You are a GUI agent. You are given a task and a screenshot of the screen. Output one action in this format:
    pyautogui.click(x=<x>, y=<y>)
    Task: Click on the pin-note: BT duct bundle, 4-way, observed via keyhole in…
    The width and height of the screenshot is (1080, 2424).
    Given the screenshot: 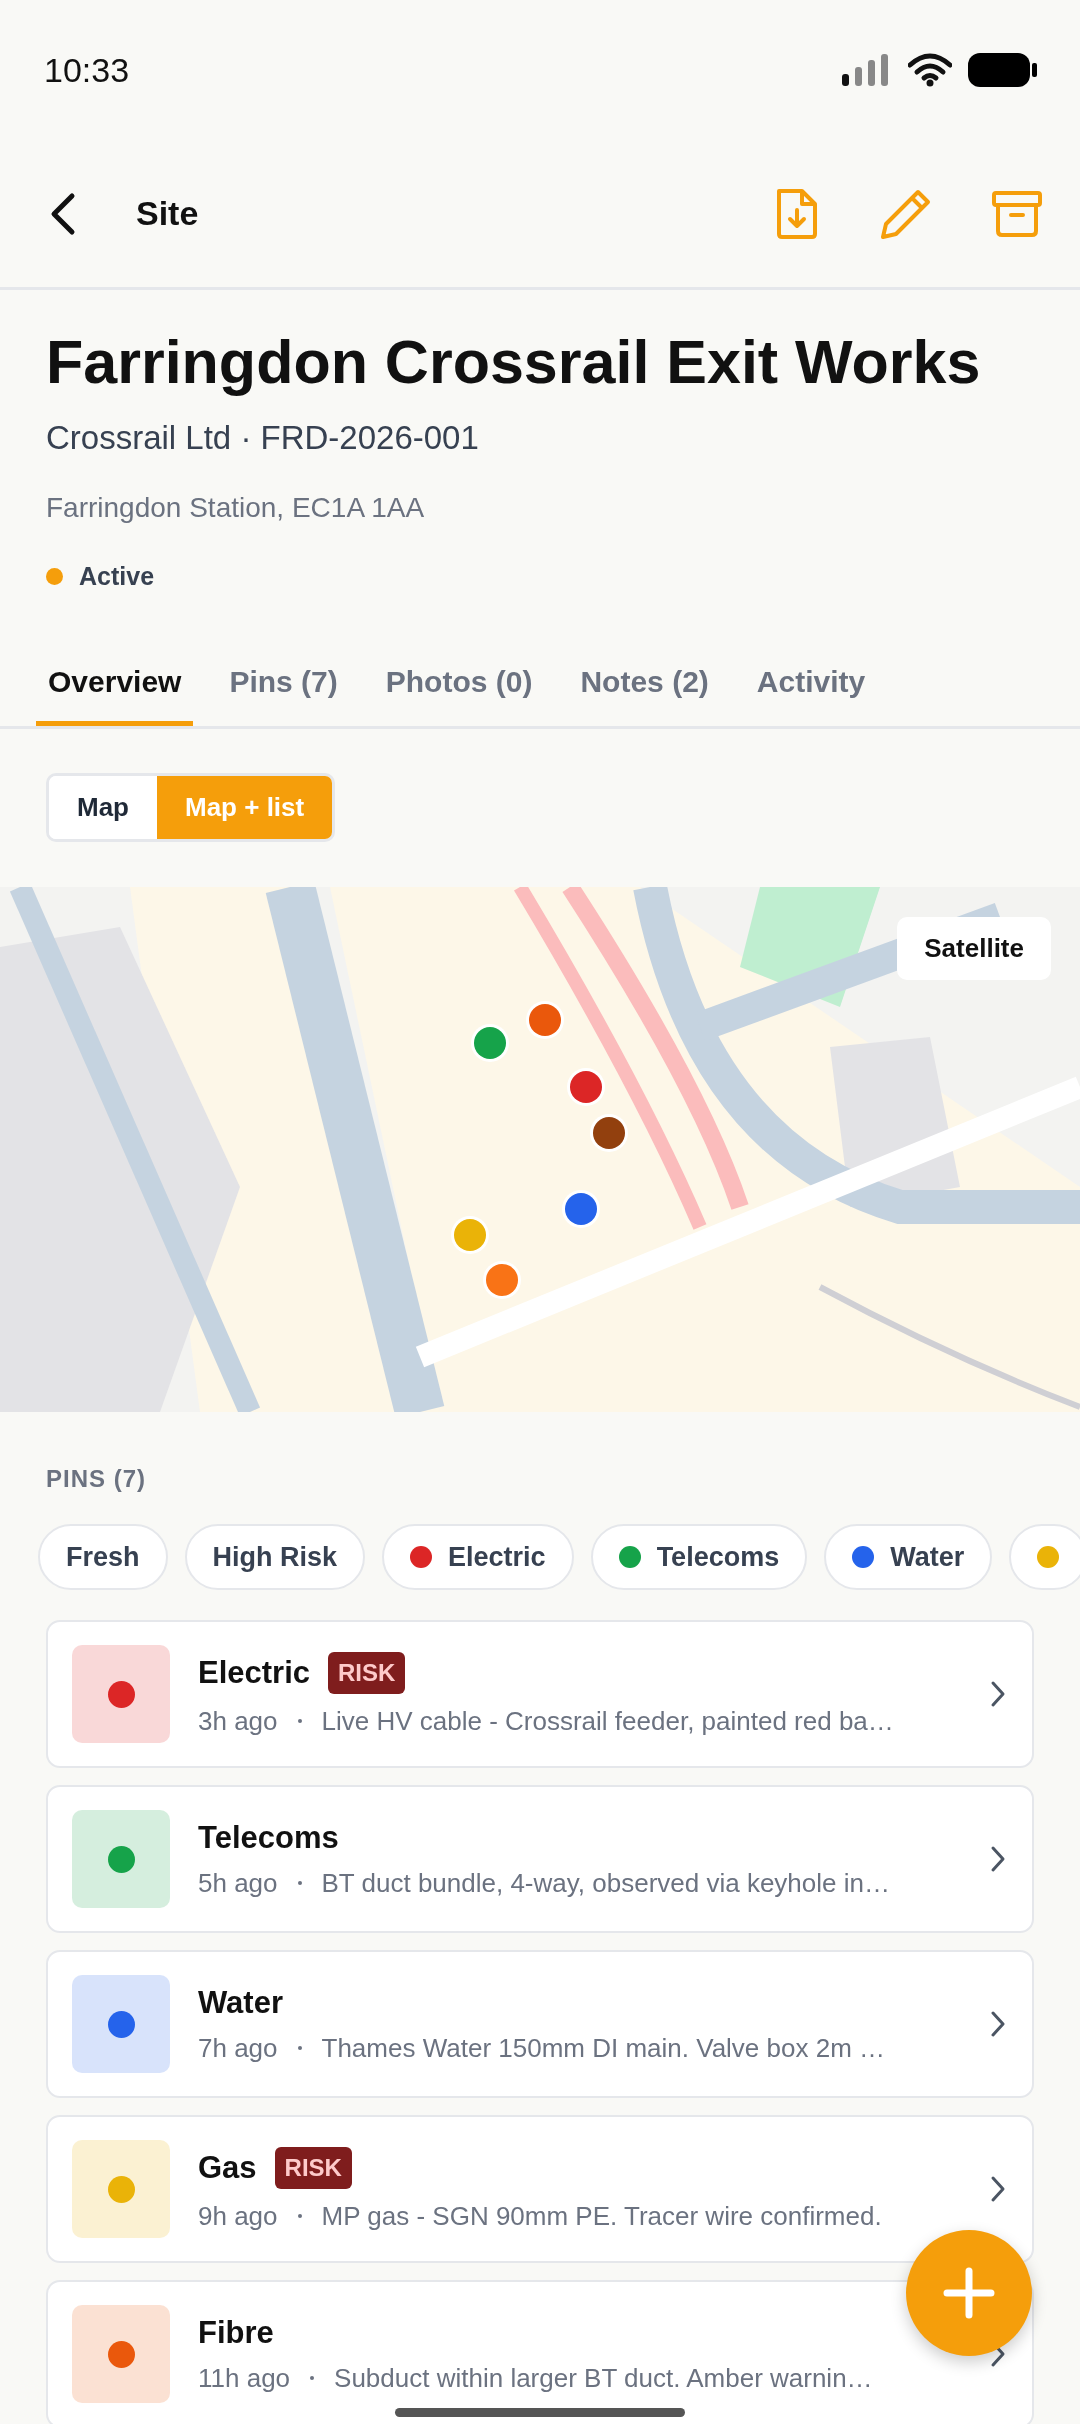 What is the action you would take?
    pyautogui.click(x=605, y=1883)
    